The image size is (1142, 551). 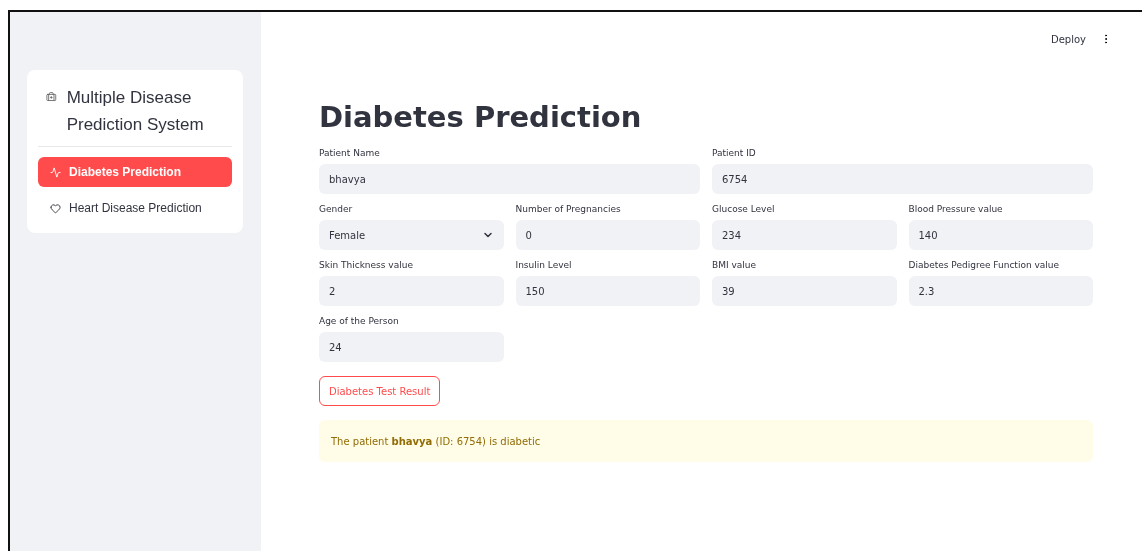 I want to click on pulse-icon, so click(x=55, y=172).